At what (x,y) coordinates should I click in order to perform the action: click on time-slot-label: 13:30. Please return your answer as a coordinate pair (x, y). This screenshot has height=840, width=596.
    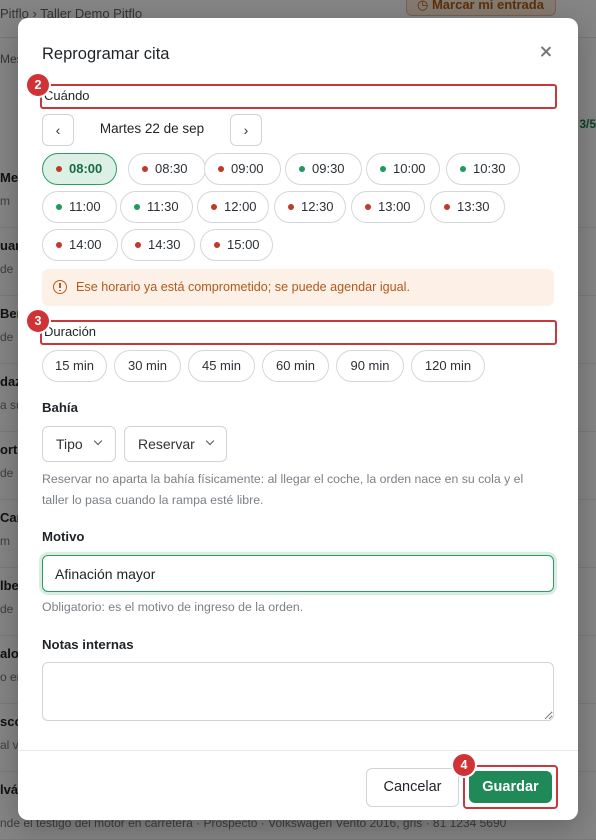
    Looking at the image, I should click on (473, 206).